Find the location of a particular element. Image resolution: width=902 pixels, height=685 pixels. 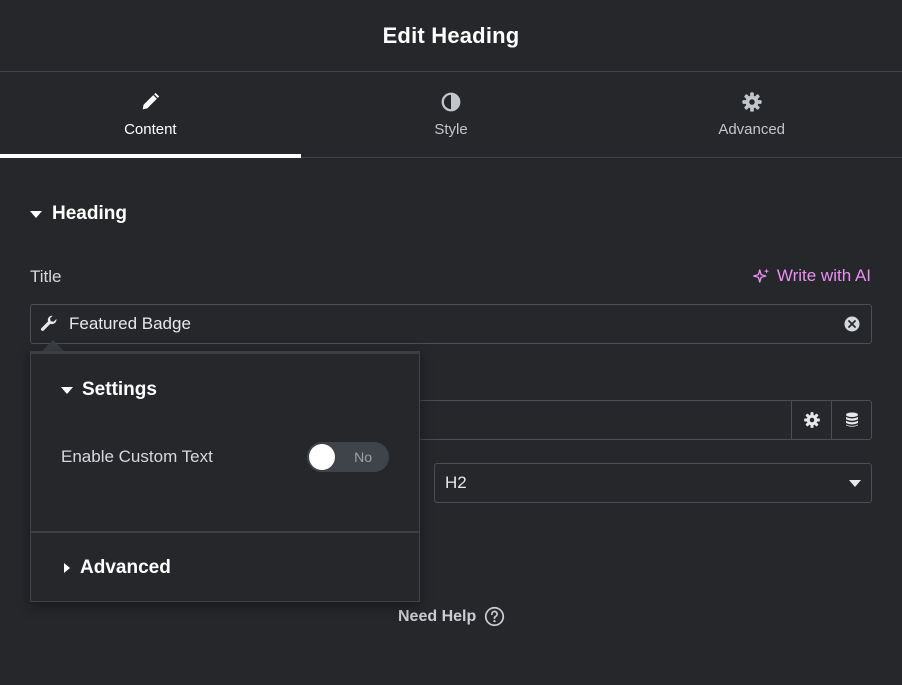

html-tag-select: H2 is located at coordinates (653, 483).